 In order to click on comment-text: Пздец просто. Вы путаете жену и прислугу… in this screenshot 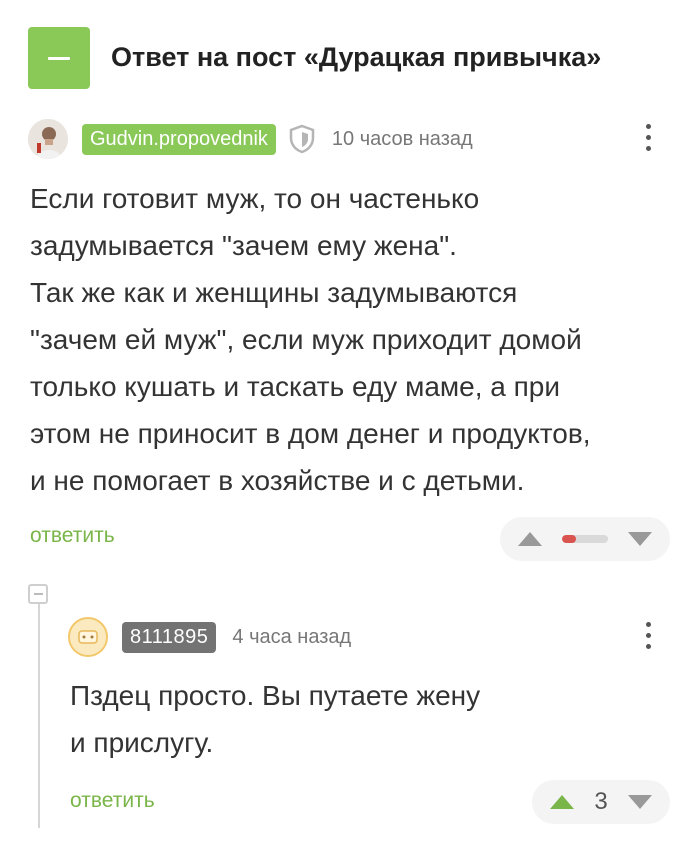, I will do `click(275, 719)`.